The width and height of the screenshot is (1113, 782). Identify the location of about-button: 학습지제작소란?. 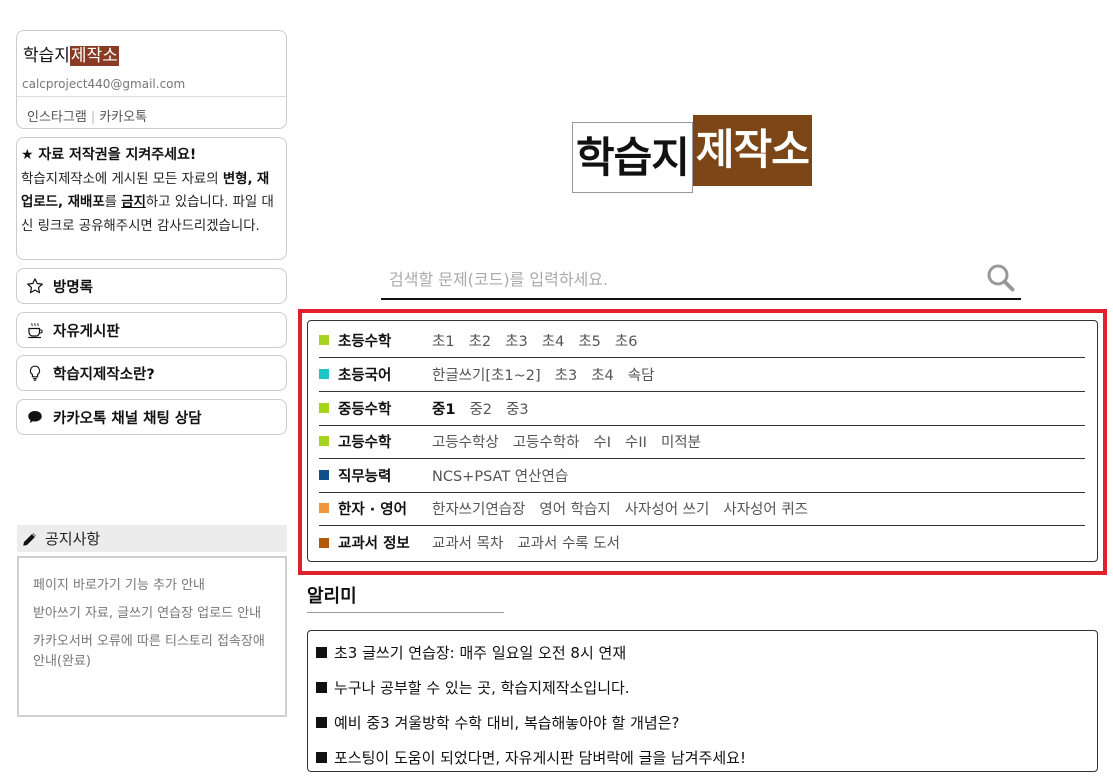
(151, 373).